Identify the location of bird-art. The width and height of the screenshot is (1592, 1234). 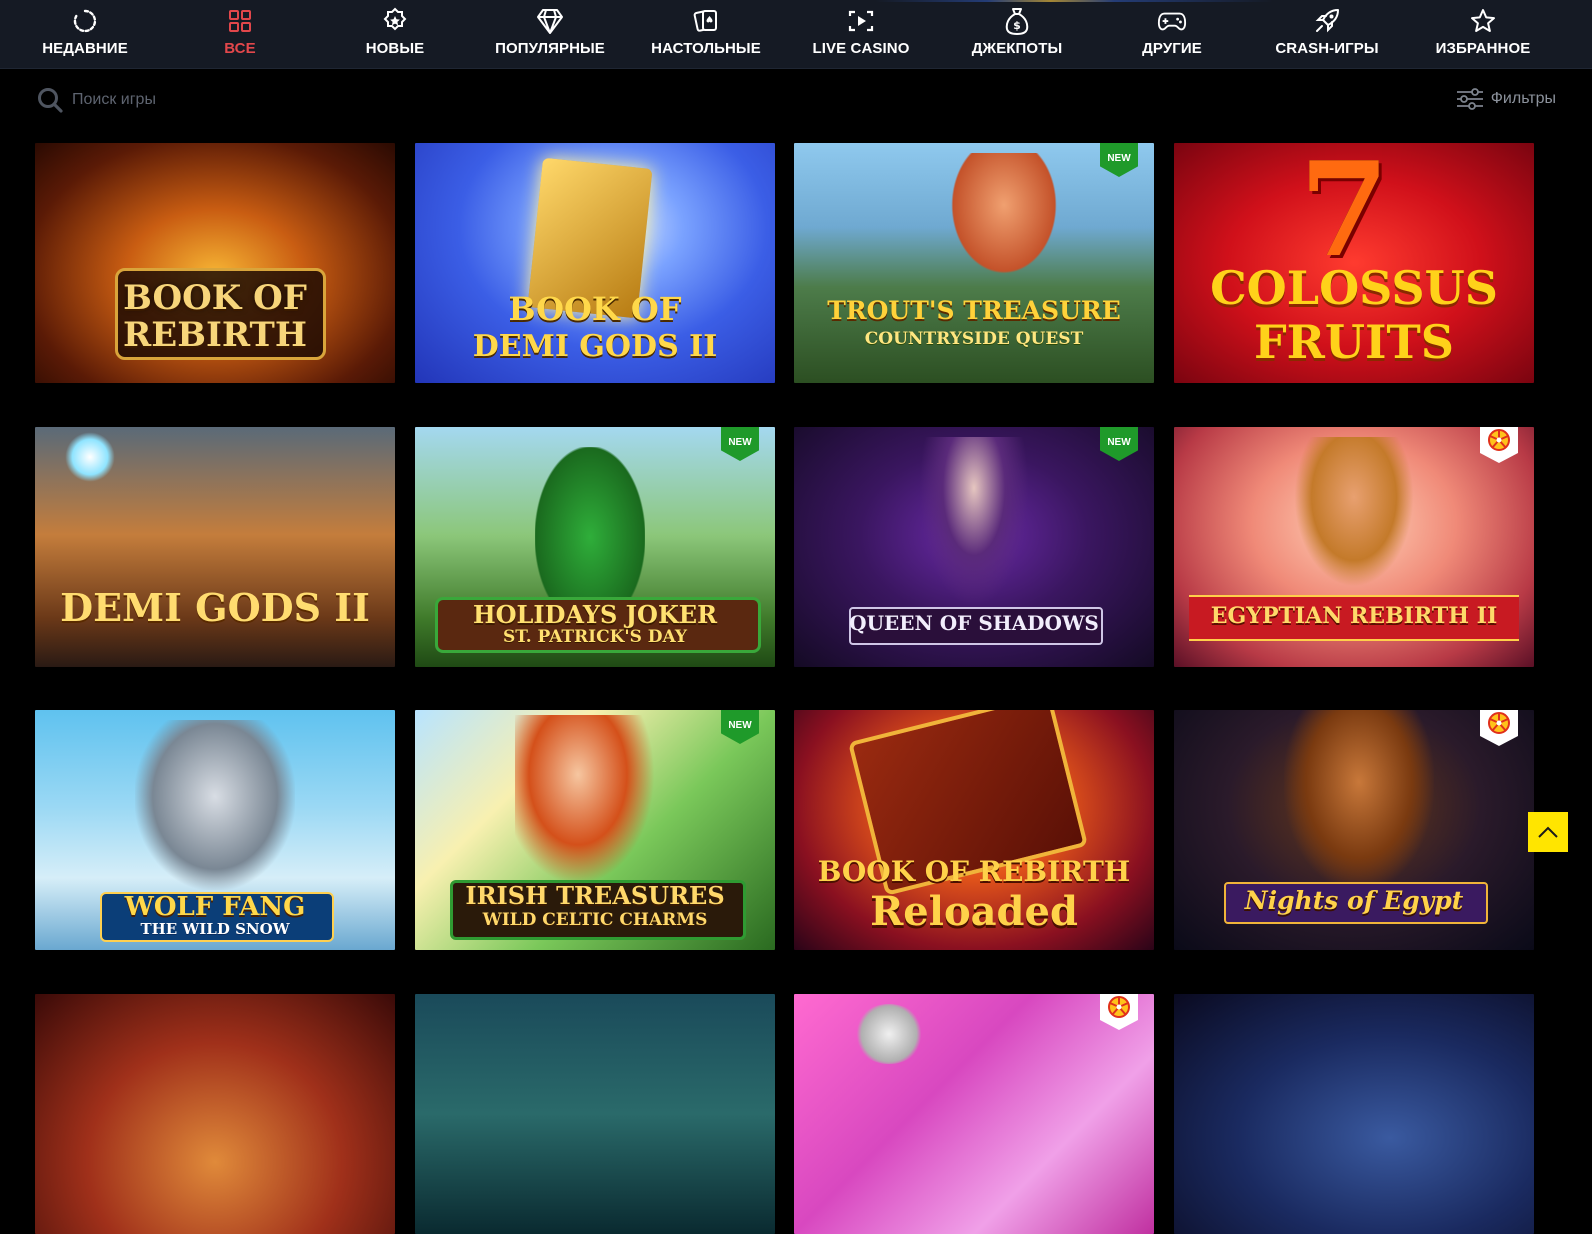
(889, 1034).